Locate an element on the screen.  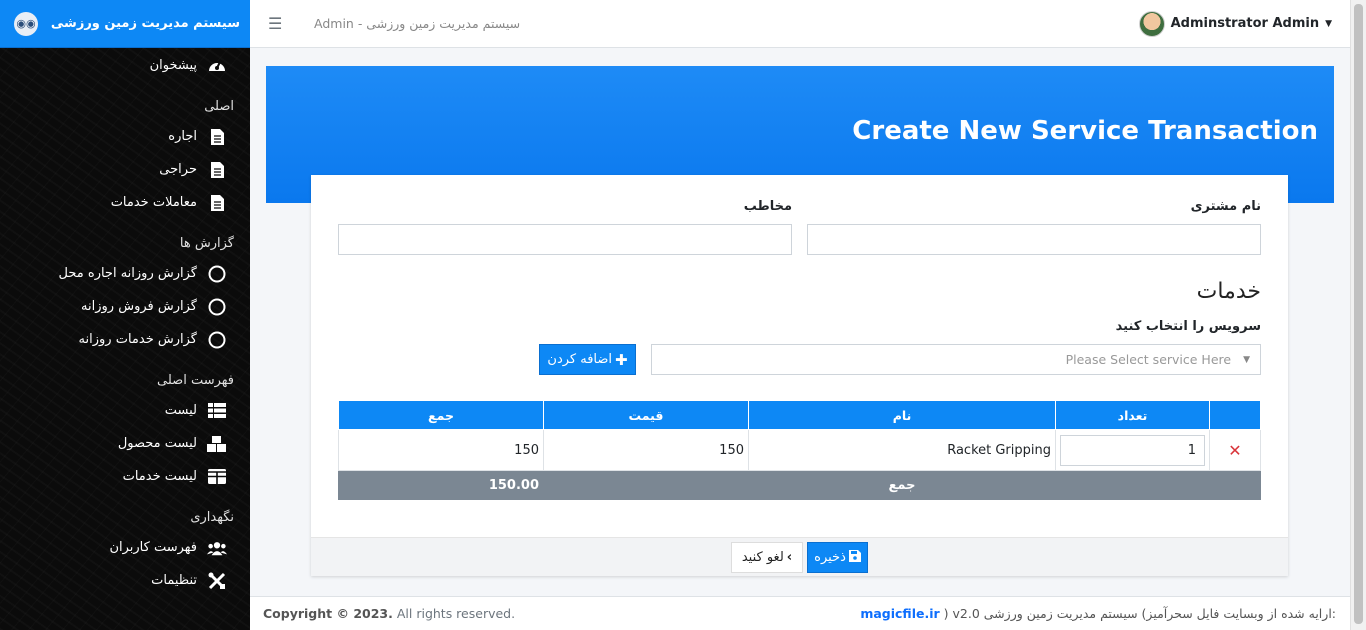
sidebar-item-label: فهرست کاربران is located at coordinates (153, 547).